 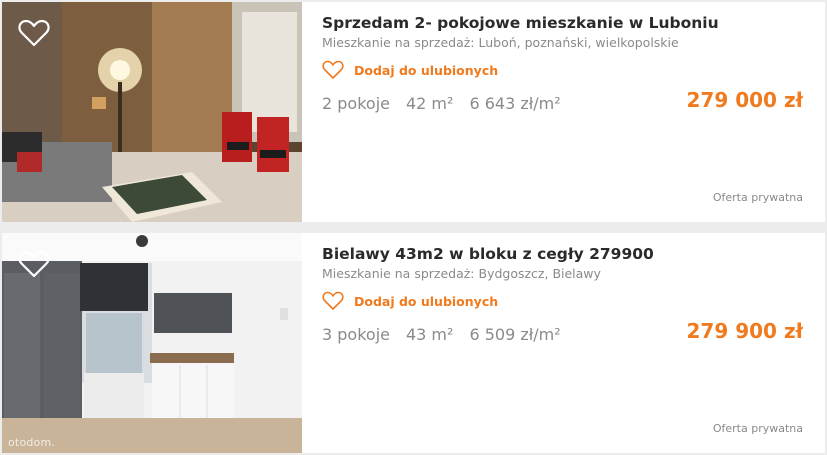 I want to click on area-value: 42 m², so click(x=429, y=103).